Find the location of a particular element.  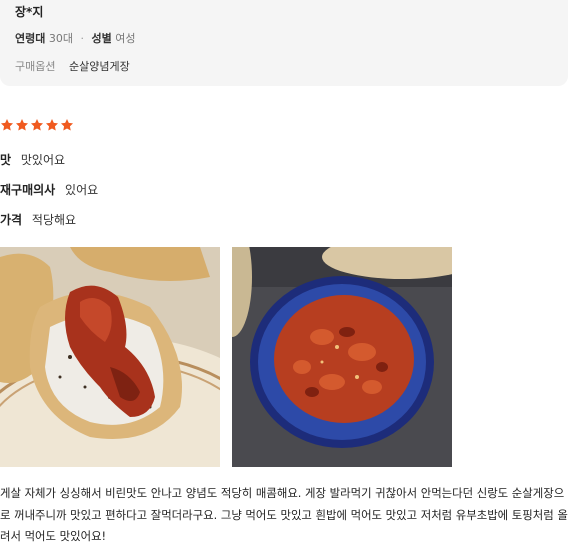

attribute-price: 가격 적당해요 is located at coordinates (38, 219).